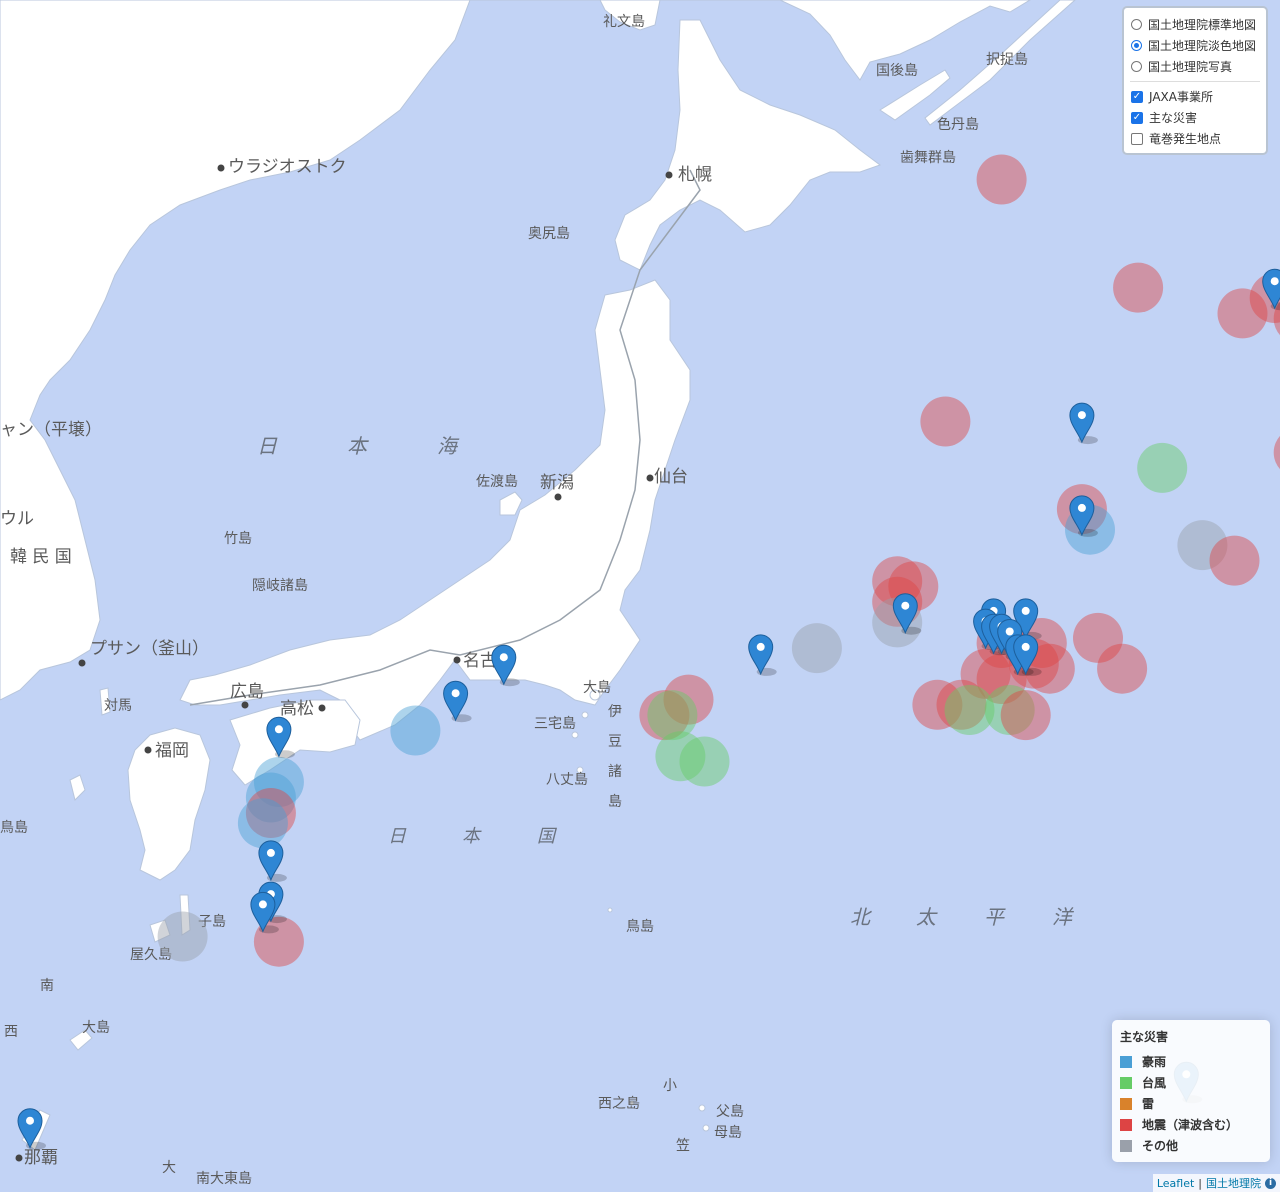 The height and width of the screenshot is (1192, 1280). What do you see at coordinates (995, 917) in the screenshot?
I see `svg-text: 平` at bounding box center [995, 917].